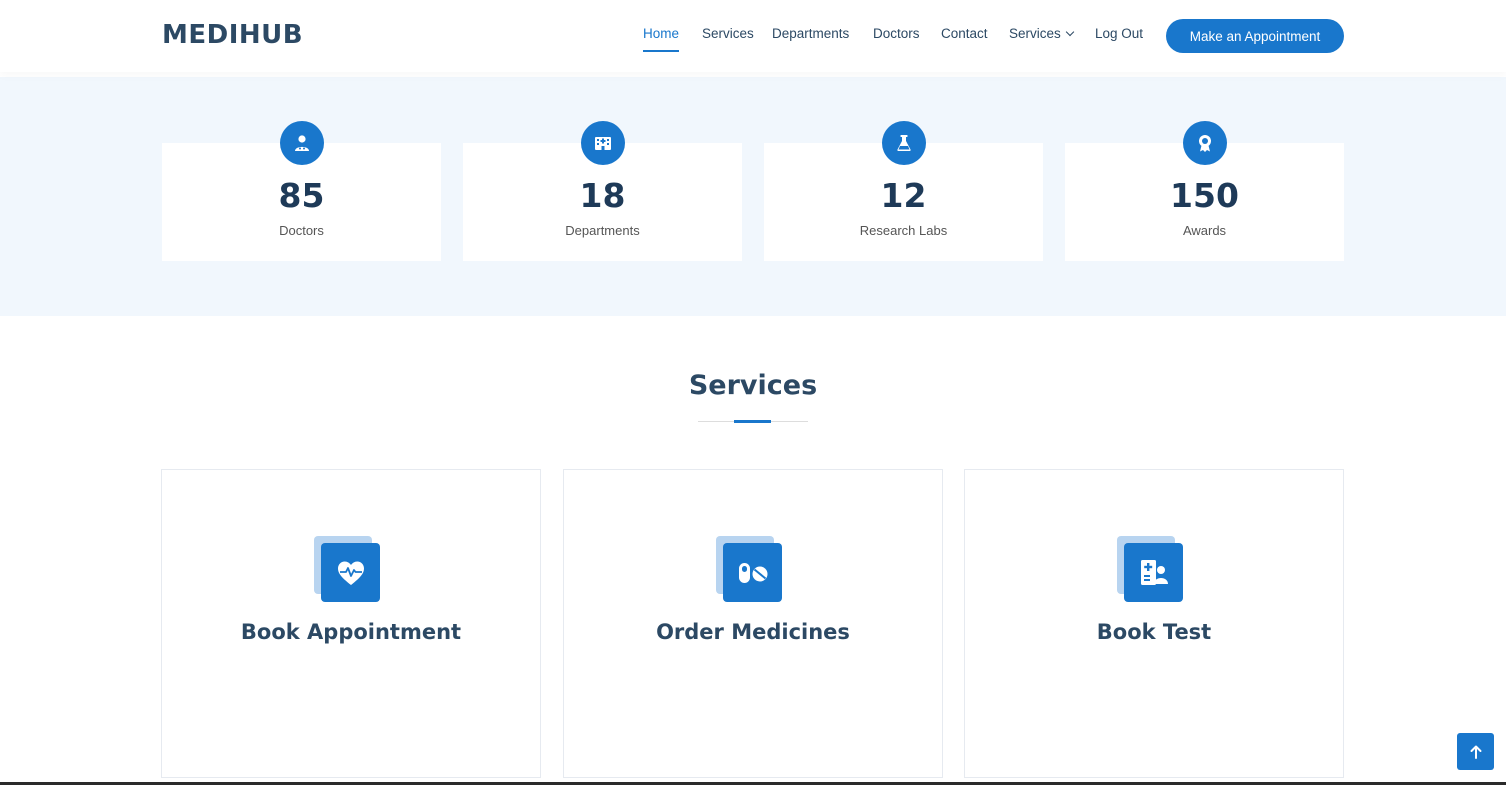 This screenshot has height=785, width=1506. What do you see at coordinates (1154, 632) in the screenshot?
I see `service-title: Book Test` at bounding box center [1154, 632].